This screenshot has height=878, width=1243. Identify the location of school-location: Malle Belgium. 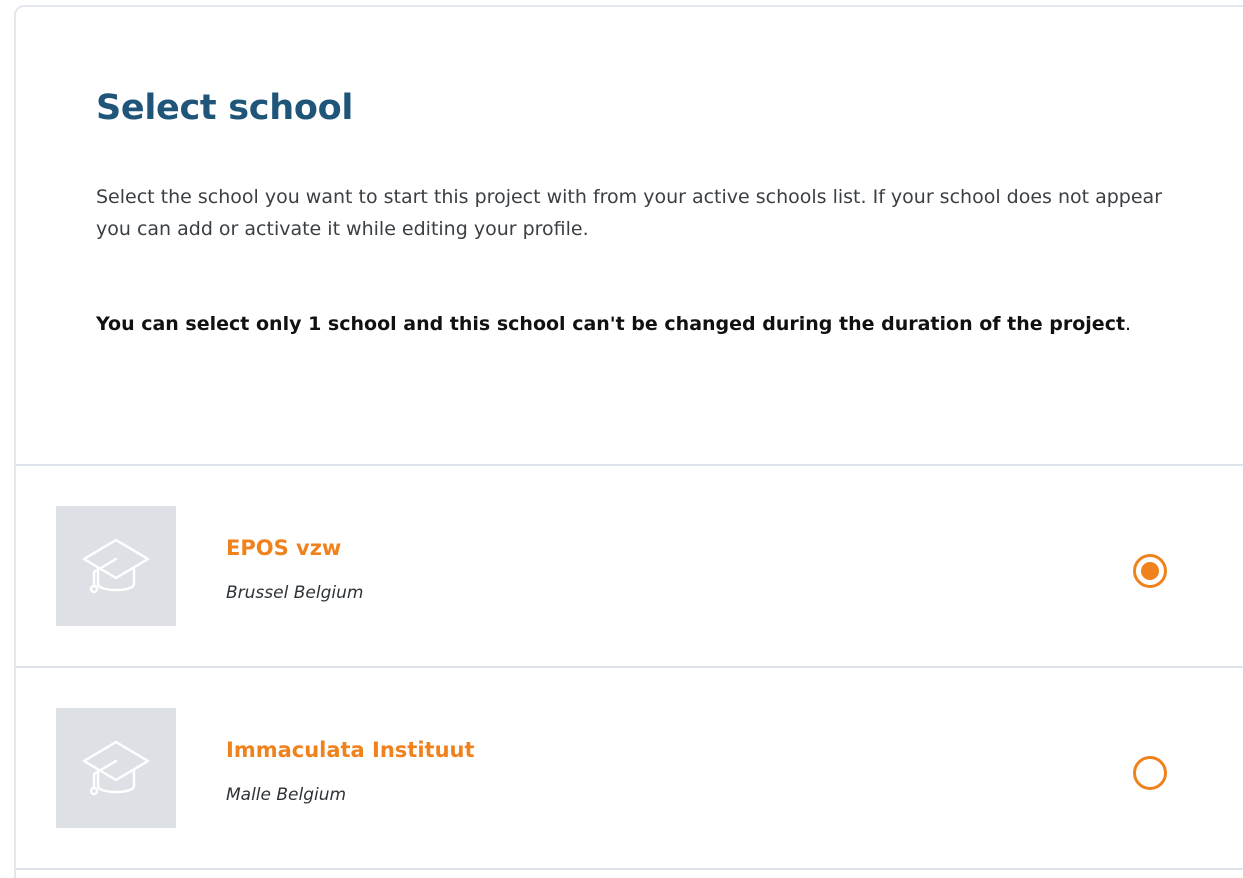
(286, 795).